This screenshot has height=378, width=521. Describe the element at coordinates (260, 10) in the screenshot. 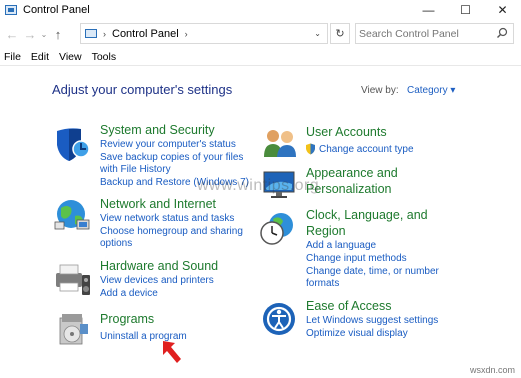

I see `title-bar: Control Panel — ☐ ✕` at that location.